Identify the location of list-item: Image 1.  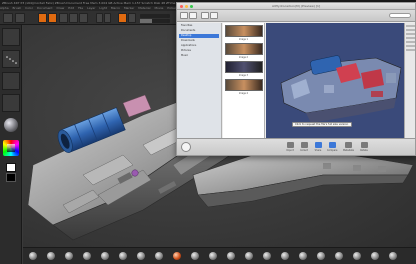
(243, 33).